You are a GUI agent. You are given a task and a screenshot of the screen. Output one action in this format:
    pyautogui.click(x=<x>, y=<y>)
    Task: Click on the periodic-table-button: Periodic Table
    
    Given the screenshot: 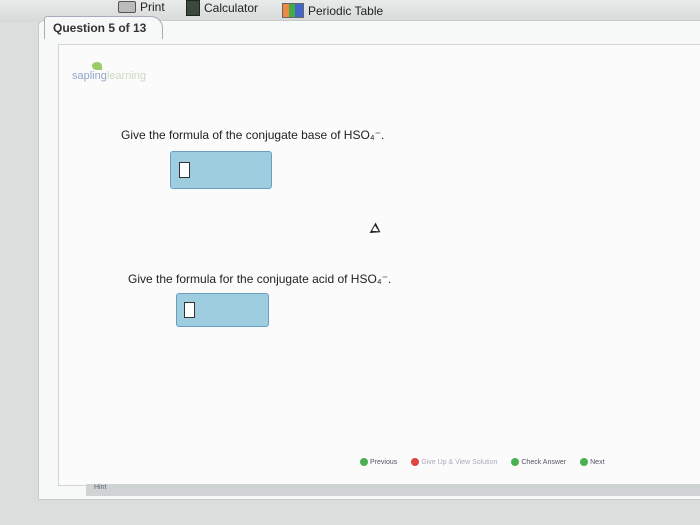 What is the action you would take?
    pyautogui.click(x=332, y=10)
    